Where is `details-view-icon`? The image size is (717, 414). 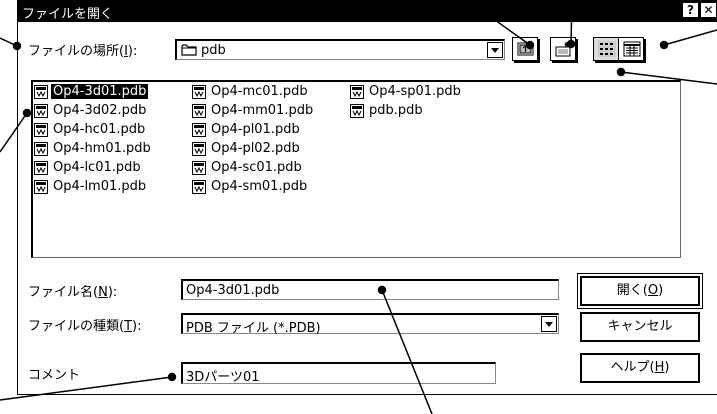
details-view-icon is located at coordinates (632, 49).